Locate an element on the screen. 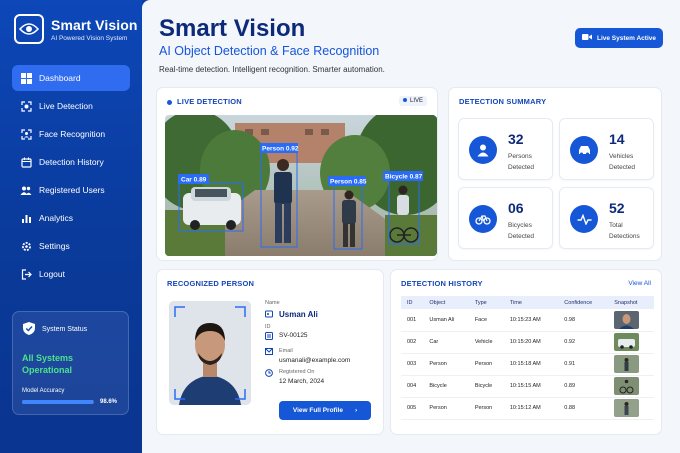 The width and height of the screenshot is (680, 453). detection-summary-title: DETECTION SUMMARY is located at coordinates (503, 101).